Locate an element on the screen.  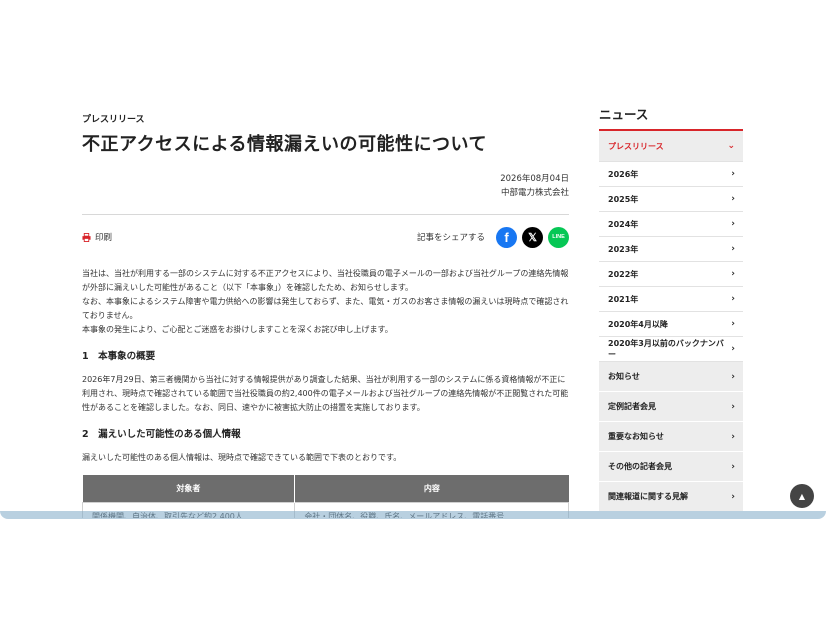
section-heading: 2 漏えいした可能性のある個人情報 is located at coordinates (161, 434).